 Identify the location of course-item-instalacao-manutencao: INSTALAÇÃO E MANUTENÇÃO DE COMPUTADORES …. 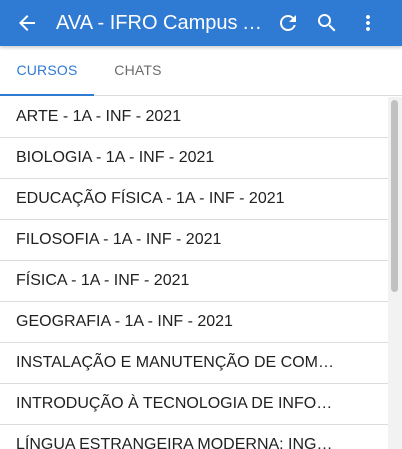
(194, 363).